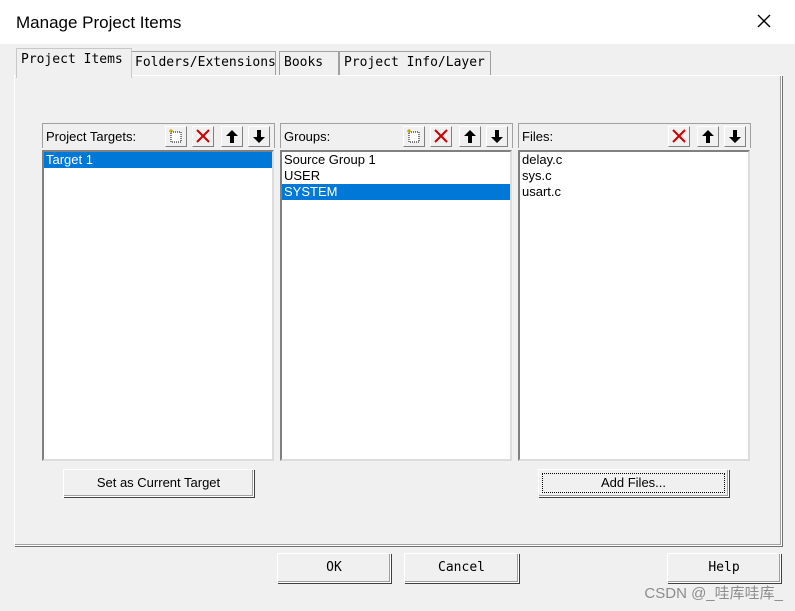  I want to click on delete-target-button, so click(203, 136).